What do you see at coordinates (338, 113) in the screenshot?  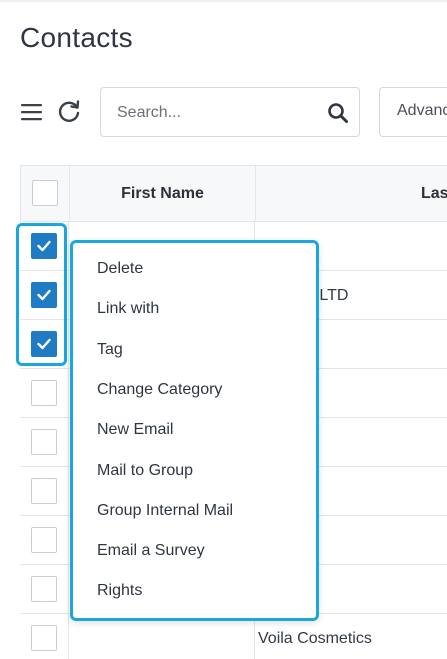 I see `search-icon` at bounding box center [338, 113].